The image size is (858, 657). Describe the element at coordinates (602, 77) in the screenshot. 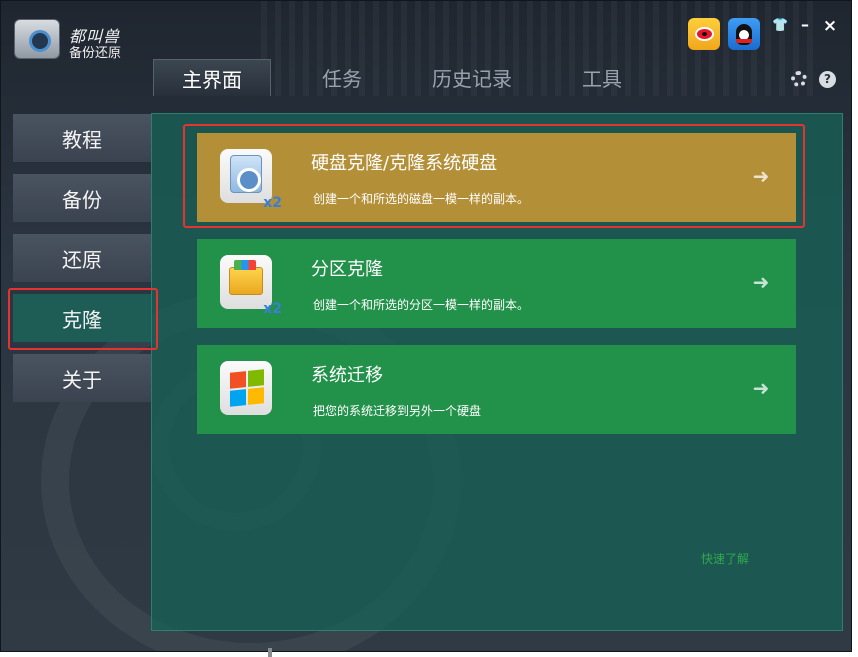

I see `tab-tools: 工具` at that location.